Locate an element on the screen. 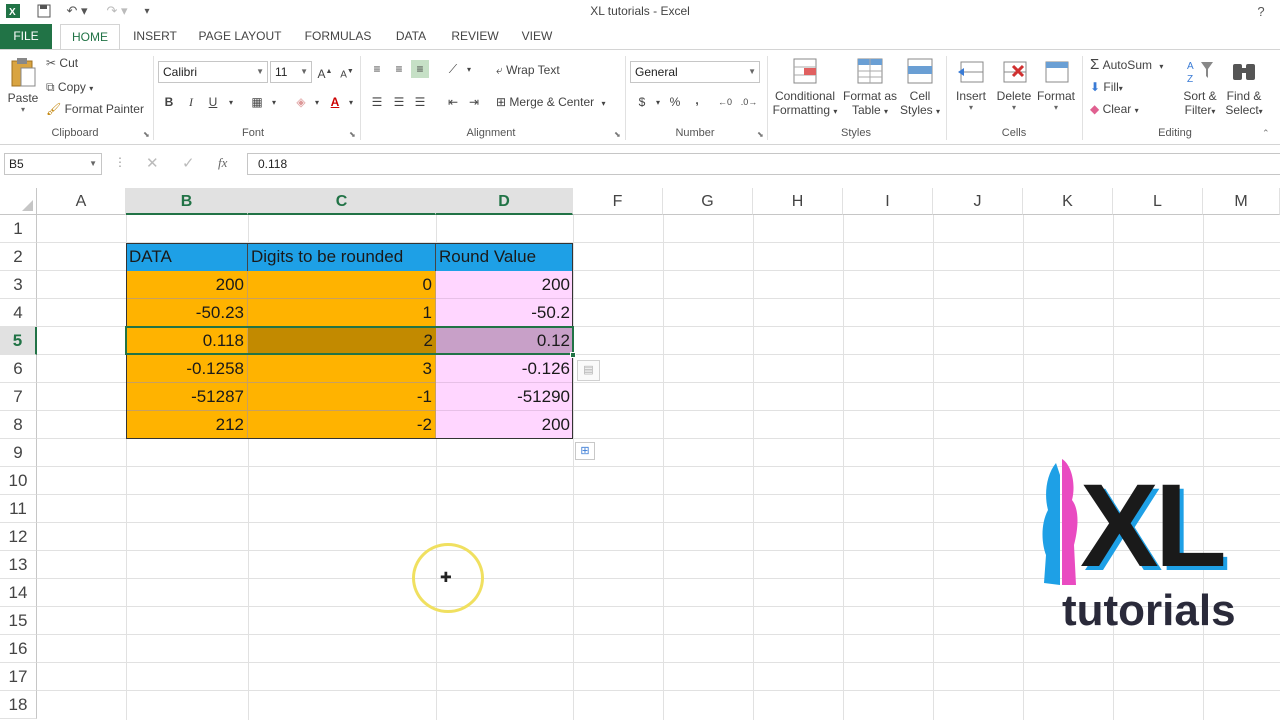  font-size-select: 11 ▼ is located at coordinates (291, 72).